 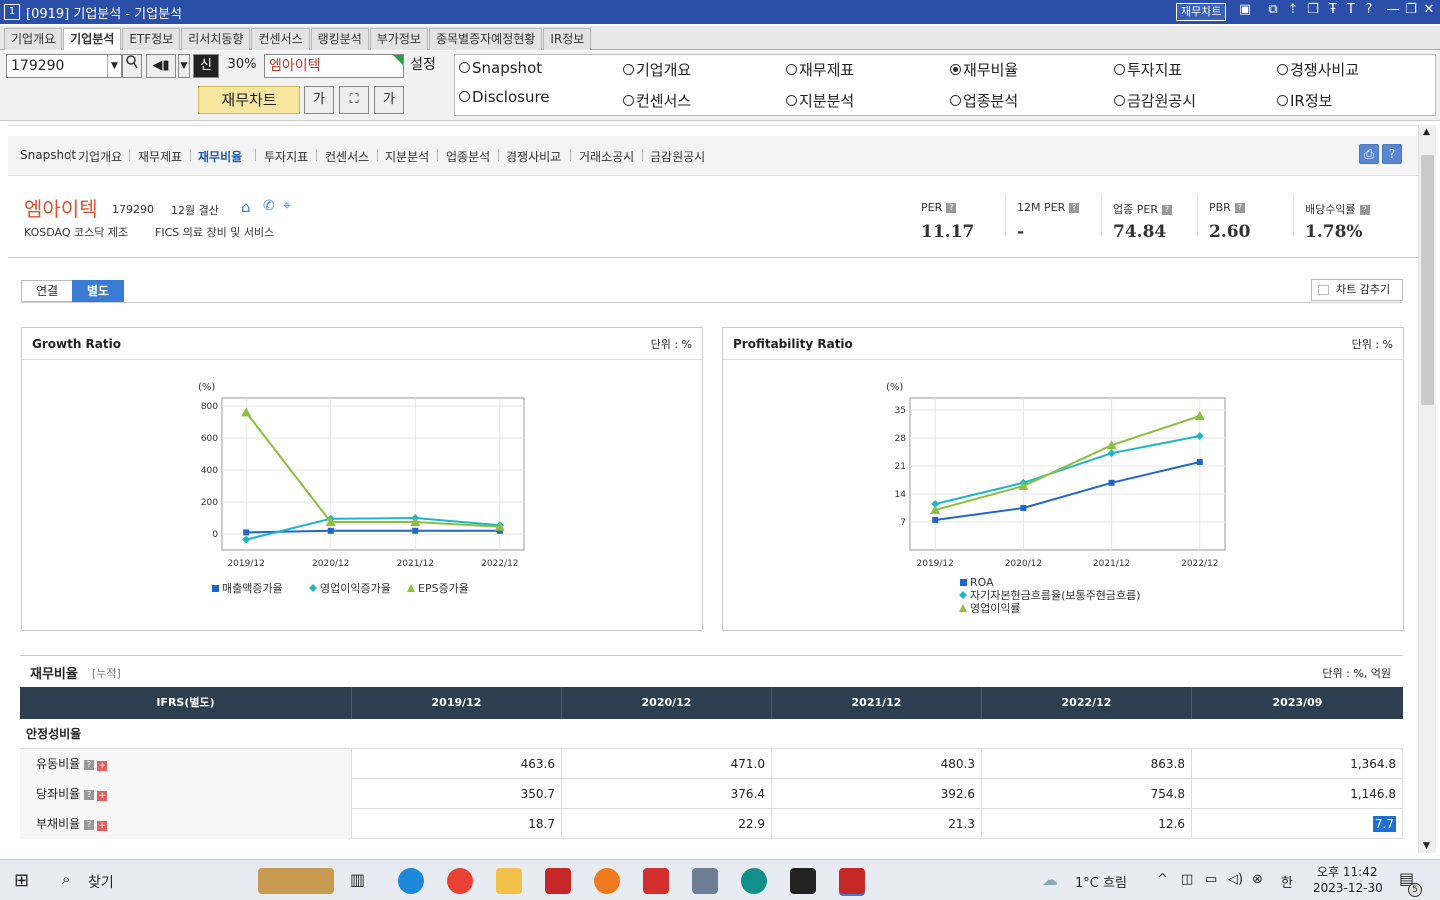 What do you see at coordinates (1427, 489) in the screenshot?
I see `vertical-scrollbar: ▲ ▼` at bounding box center [1427, 489].